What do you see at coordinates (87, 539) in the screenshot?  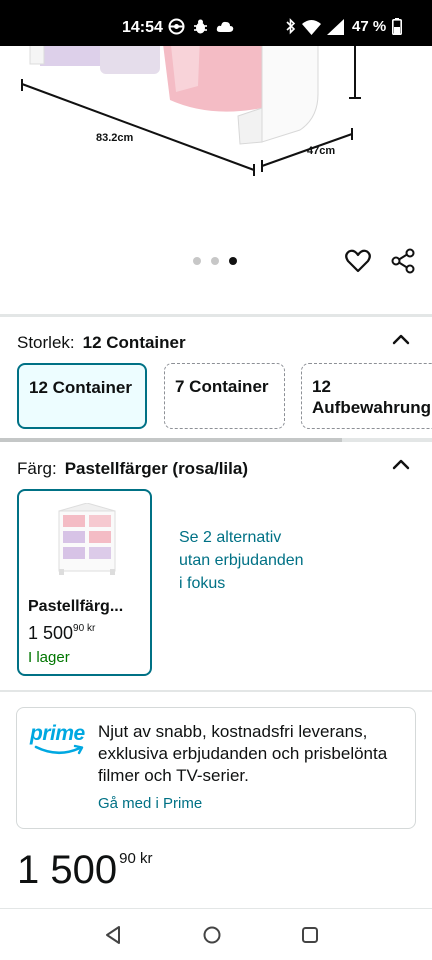 I see `color-option-thumbnail` at bounding box center [87, 539].